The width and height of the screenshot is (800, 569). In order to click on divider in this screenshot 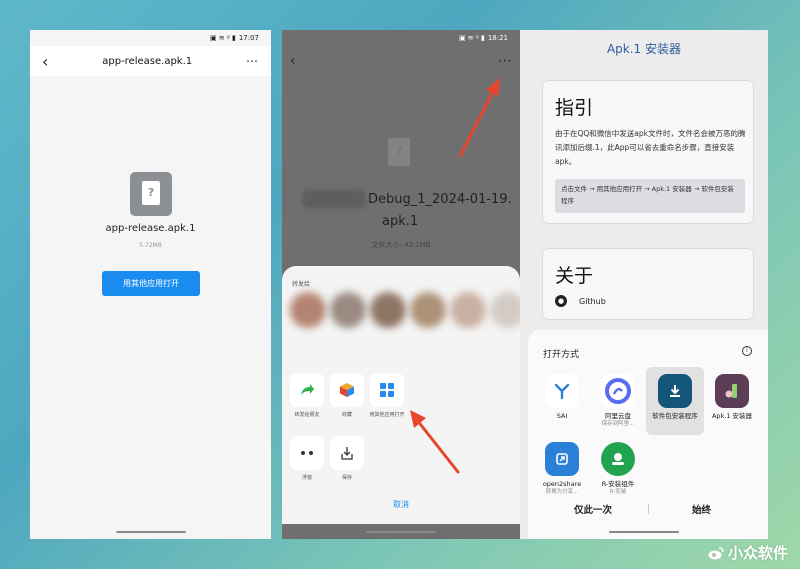, I will do `click(648, 509)`.